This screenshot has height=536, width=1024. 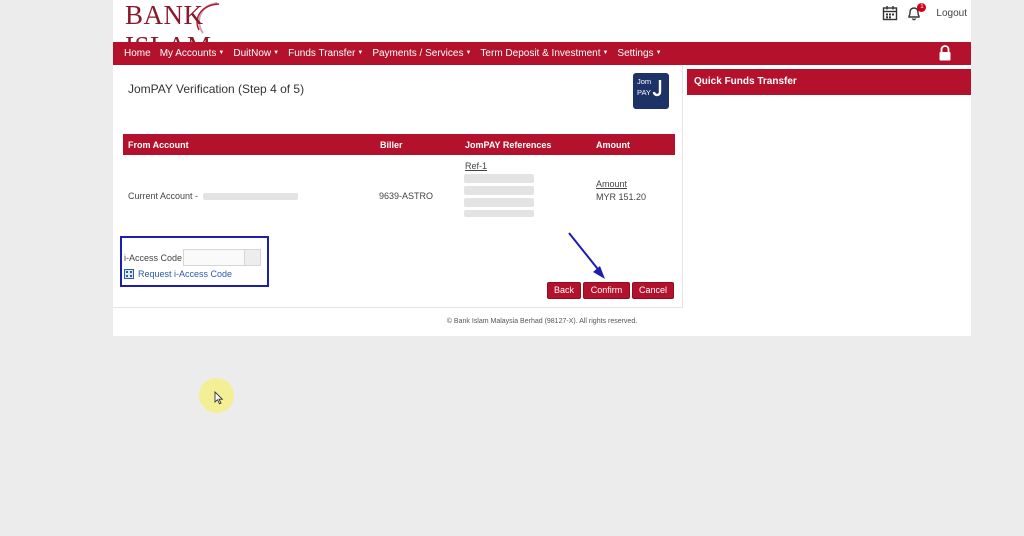 What do you see at coordinates (158, 145) in the screenshot?
I see `col-from-account: From Account` at bounding box center [158, 145].